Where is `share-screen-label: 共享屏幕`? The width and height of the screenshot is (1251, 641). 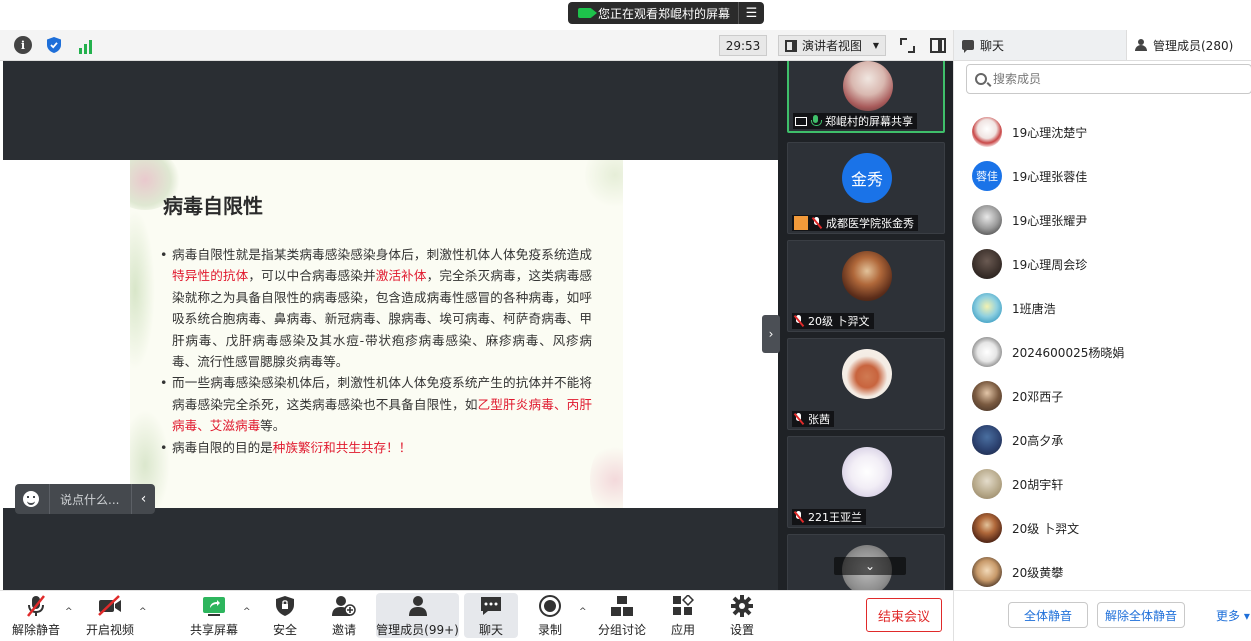
share-screen-label: 共享屏幕 is located at coordinates (213, 630).